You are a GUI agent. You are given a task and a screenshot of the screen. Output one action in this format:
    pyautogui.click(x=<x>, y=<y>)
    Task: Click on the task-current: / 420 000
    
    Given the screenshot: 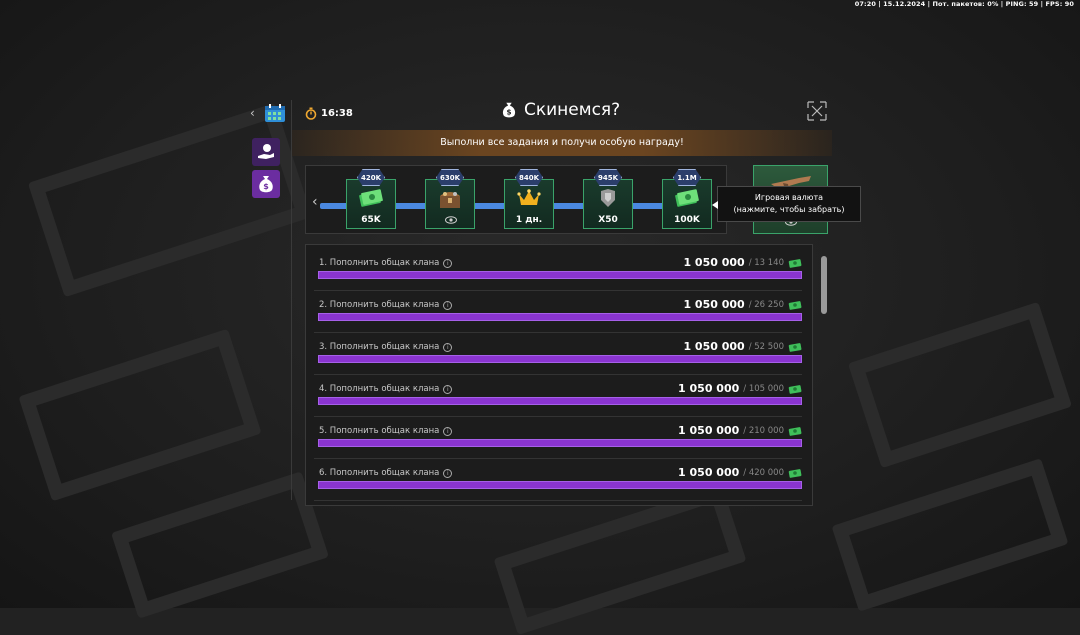 What is the action you would take?
    pyautogui.click(x=763, y=472)
    